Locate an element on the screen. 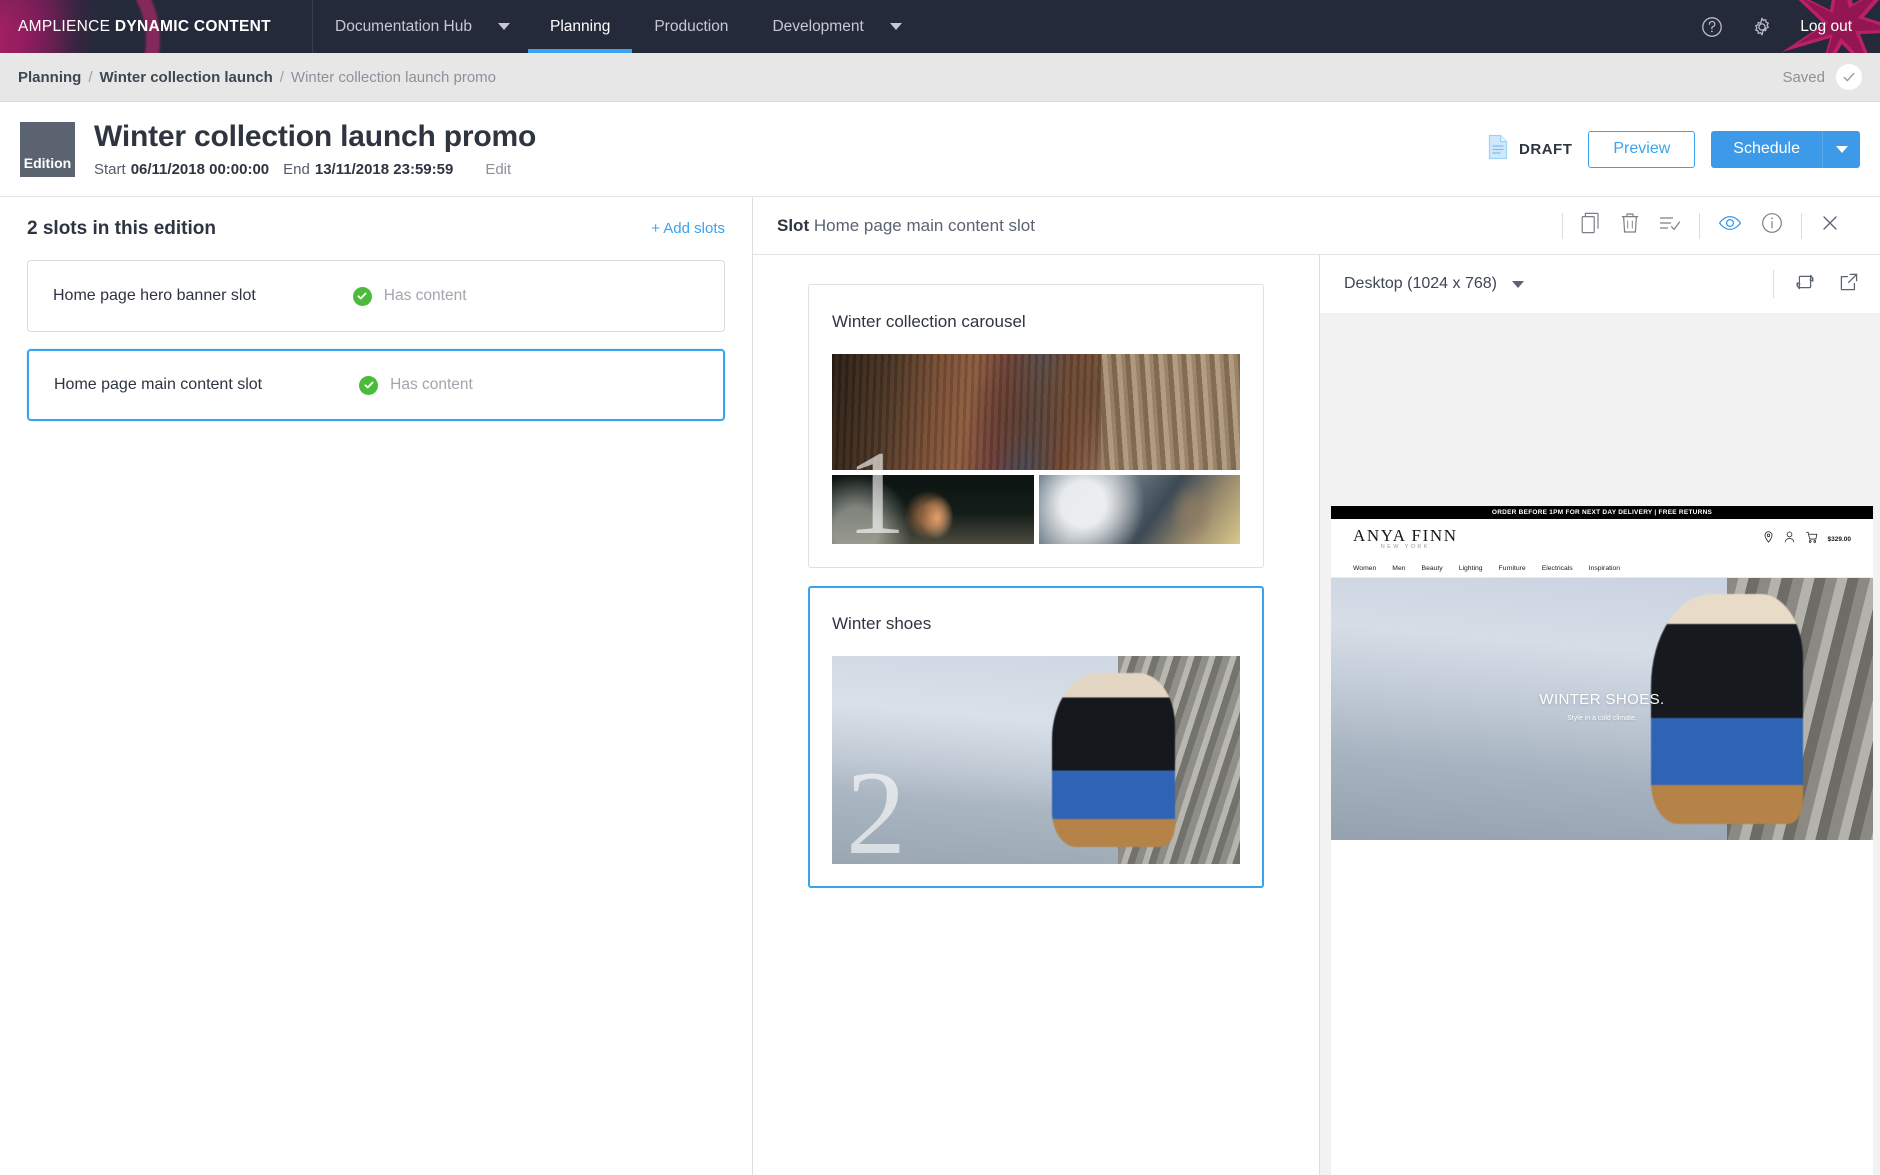  help-circle-icon is located at coordinates (1712, 27).